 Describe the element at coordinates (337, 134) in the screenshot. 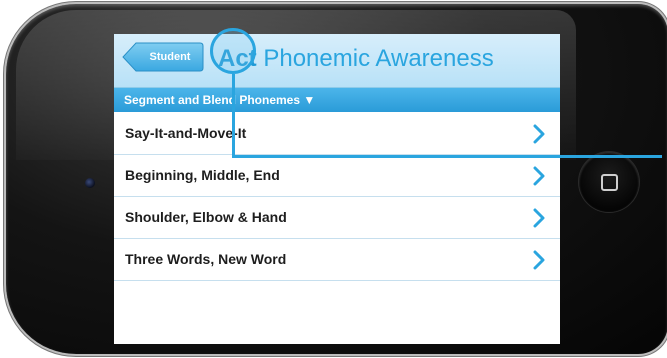

I see `list-item: Say-It-and-Move-It` at that location.